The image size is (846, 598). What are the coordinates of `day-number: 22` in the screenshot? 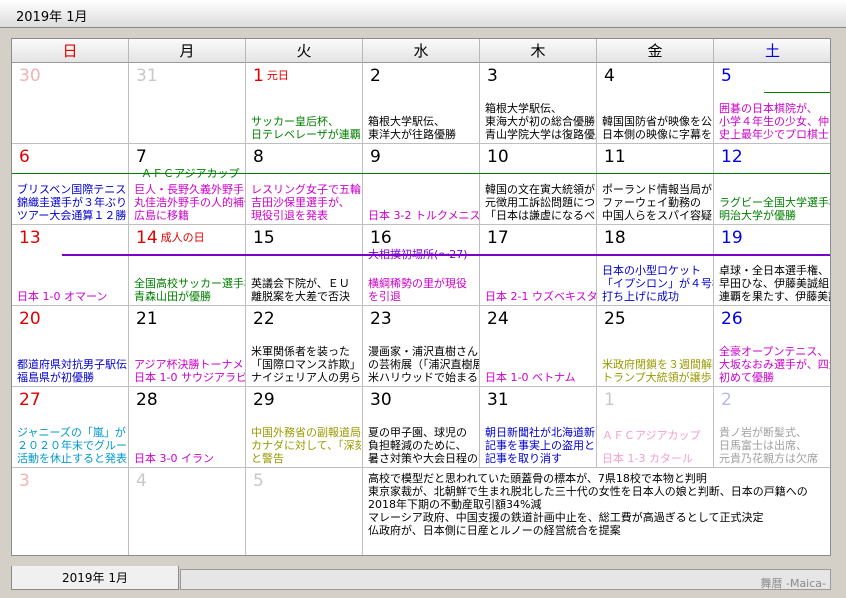 It's located at (264, 319).